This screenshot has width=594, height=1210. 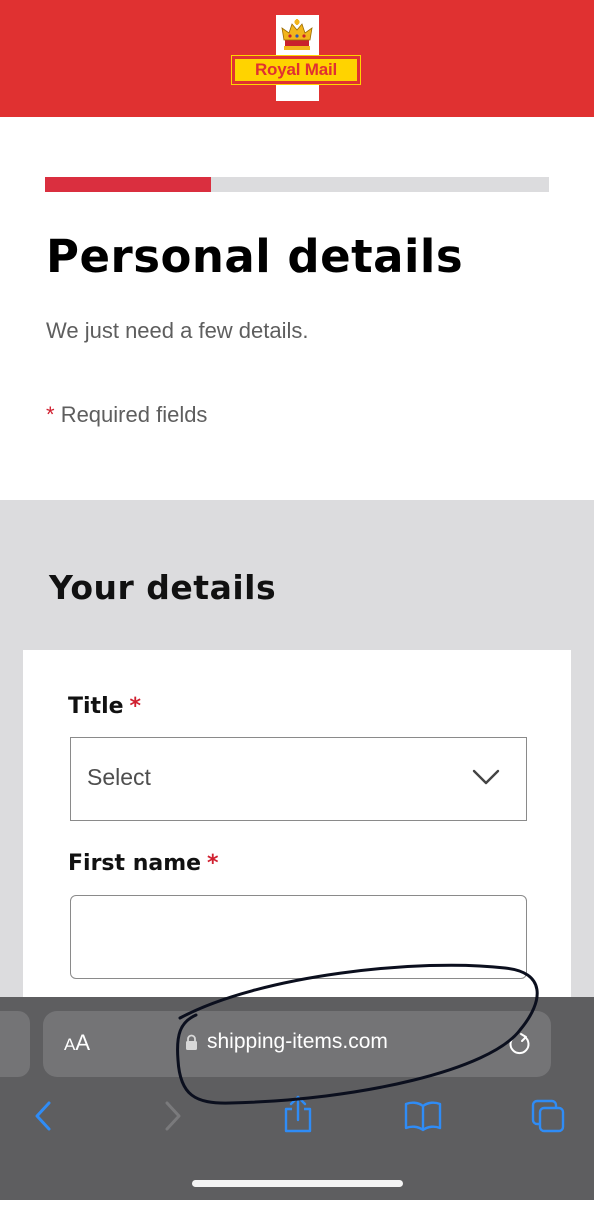 I want to click on text-size-large-a: A, so click(x=83, y=1042).